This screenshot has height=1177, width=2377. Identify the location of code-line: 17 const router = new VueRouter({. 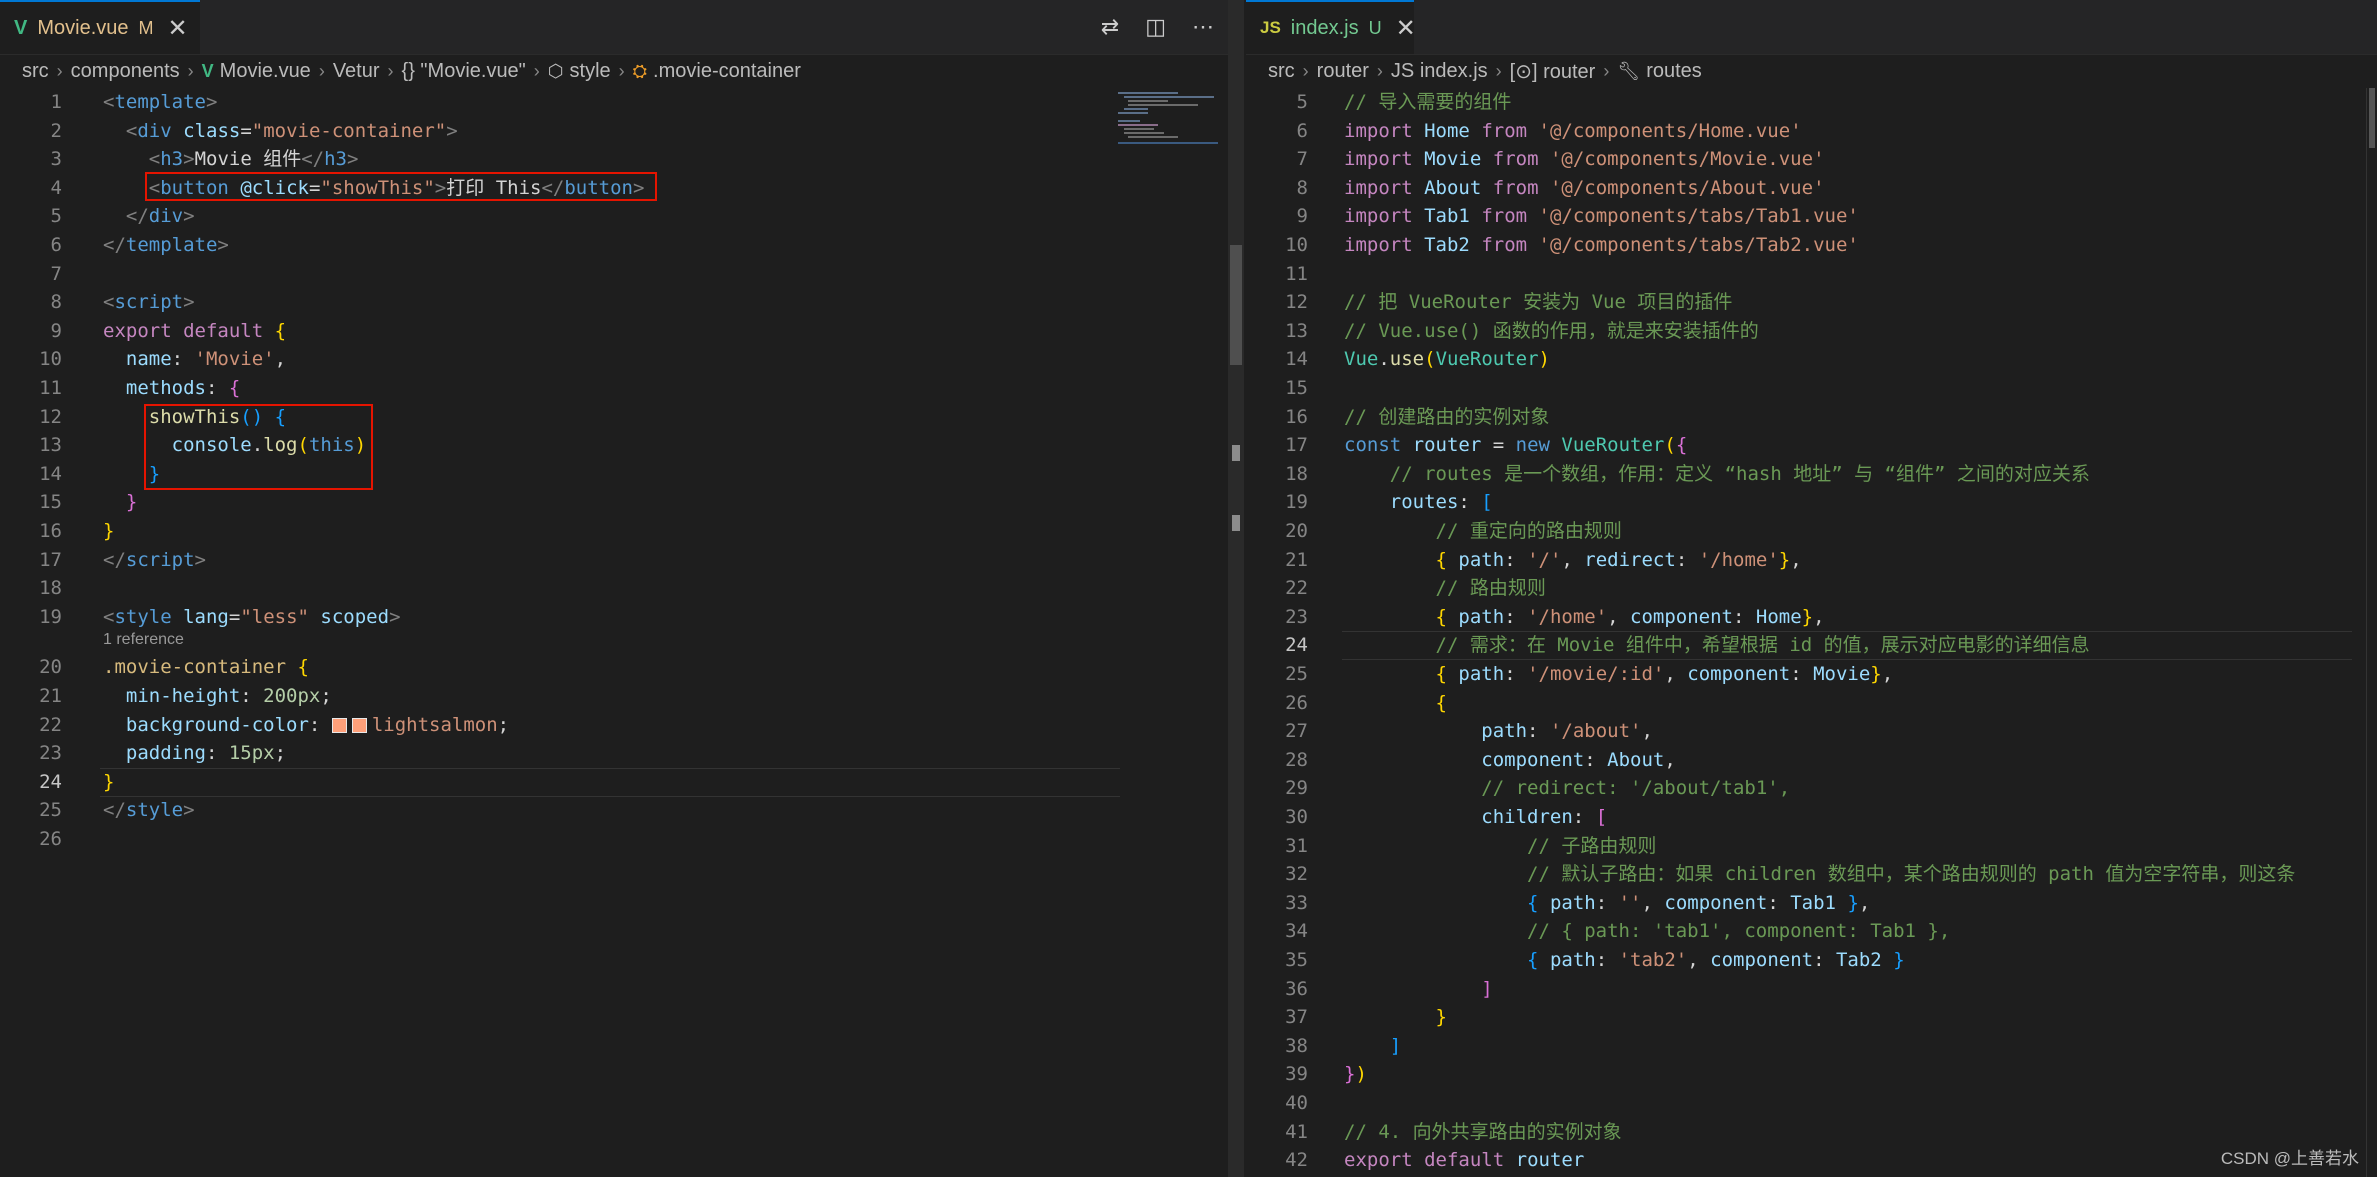
(1811, 445).